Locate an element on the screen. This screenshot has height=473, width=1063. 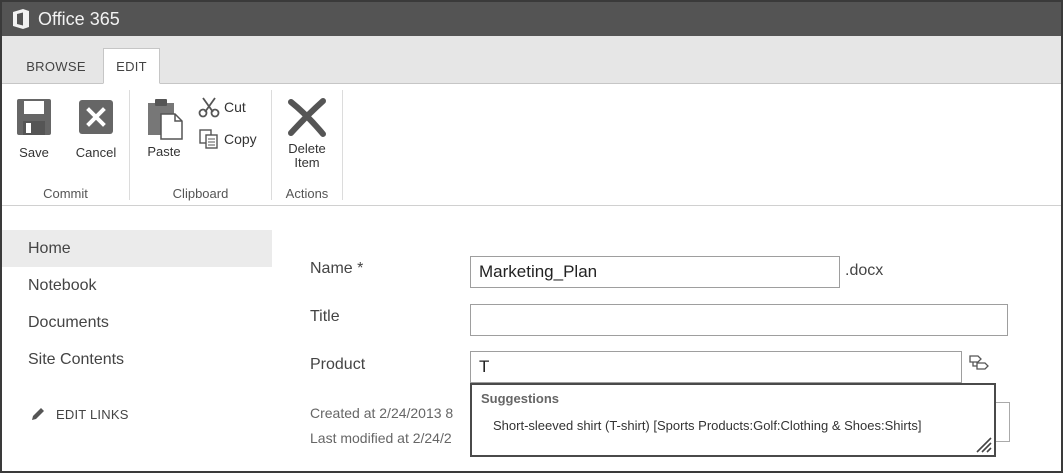
commit-group-label: Commit is located at coordinates (65, 193).